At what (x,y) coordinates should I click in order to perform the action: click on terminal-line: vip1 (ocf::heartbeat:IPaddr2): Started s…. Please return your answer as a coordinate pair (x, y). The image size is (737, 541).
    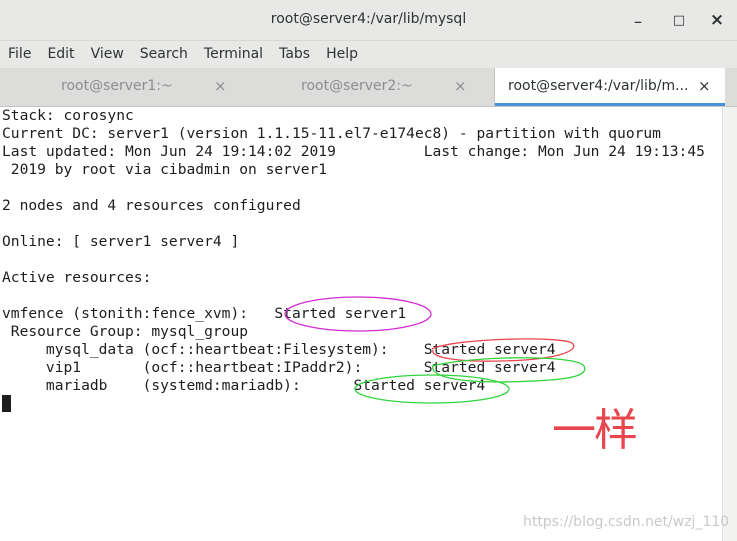
    Looking at the image, I should click on (279, 367).